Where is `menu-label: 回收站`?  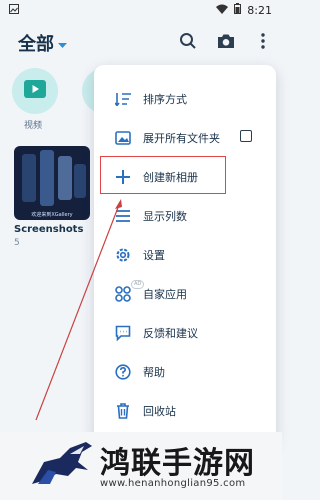
menu-label: 回收站 is located at coordinates (159, 411).